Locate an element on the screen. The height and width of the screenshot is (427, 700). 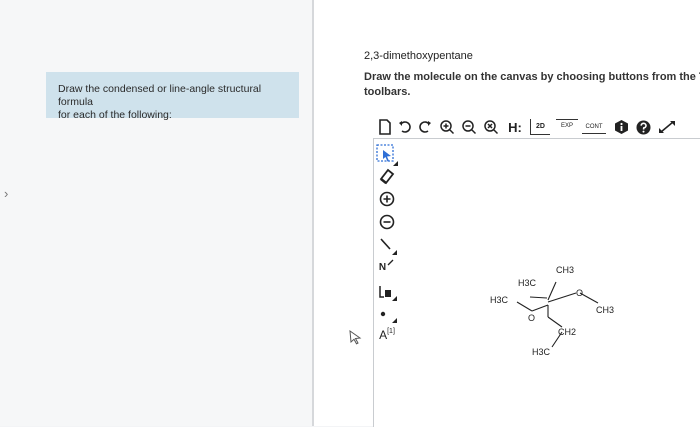
text-atom-label: A is located at coordinates (383, 335).